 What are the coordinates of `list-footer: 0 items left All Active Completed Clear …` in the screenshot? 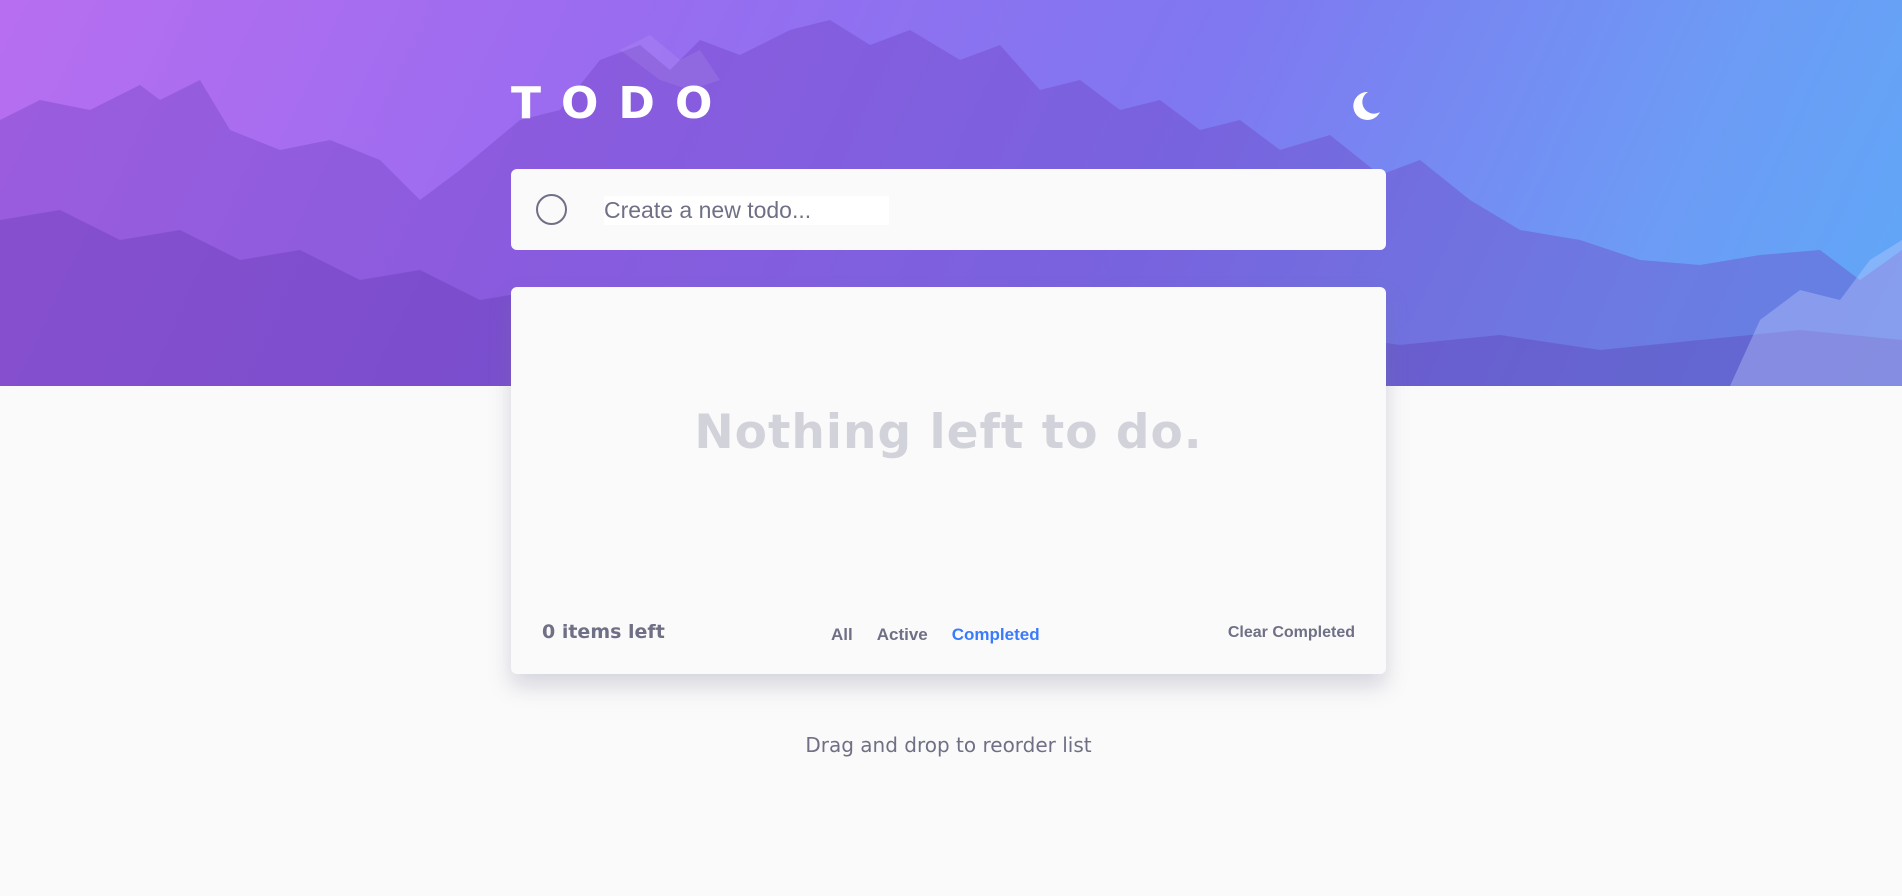 It's located at (948, 633).